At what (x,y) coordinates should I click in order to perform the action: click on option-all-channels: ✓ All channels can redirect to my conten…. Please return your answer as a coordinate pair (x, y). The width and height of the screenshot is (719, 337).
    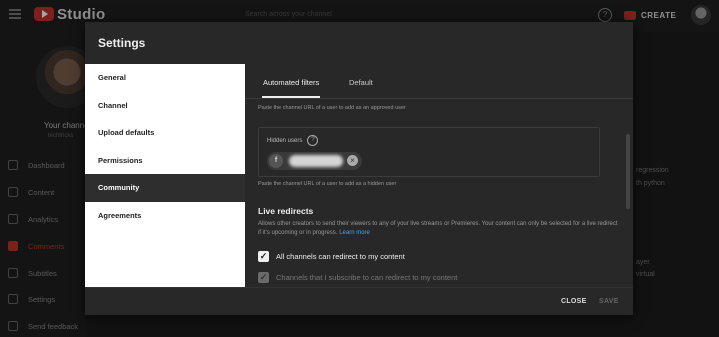
    Looking at the image, I should click on (331, 256).